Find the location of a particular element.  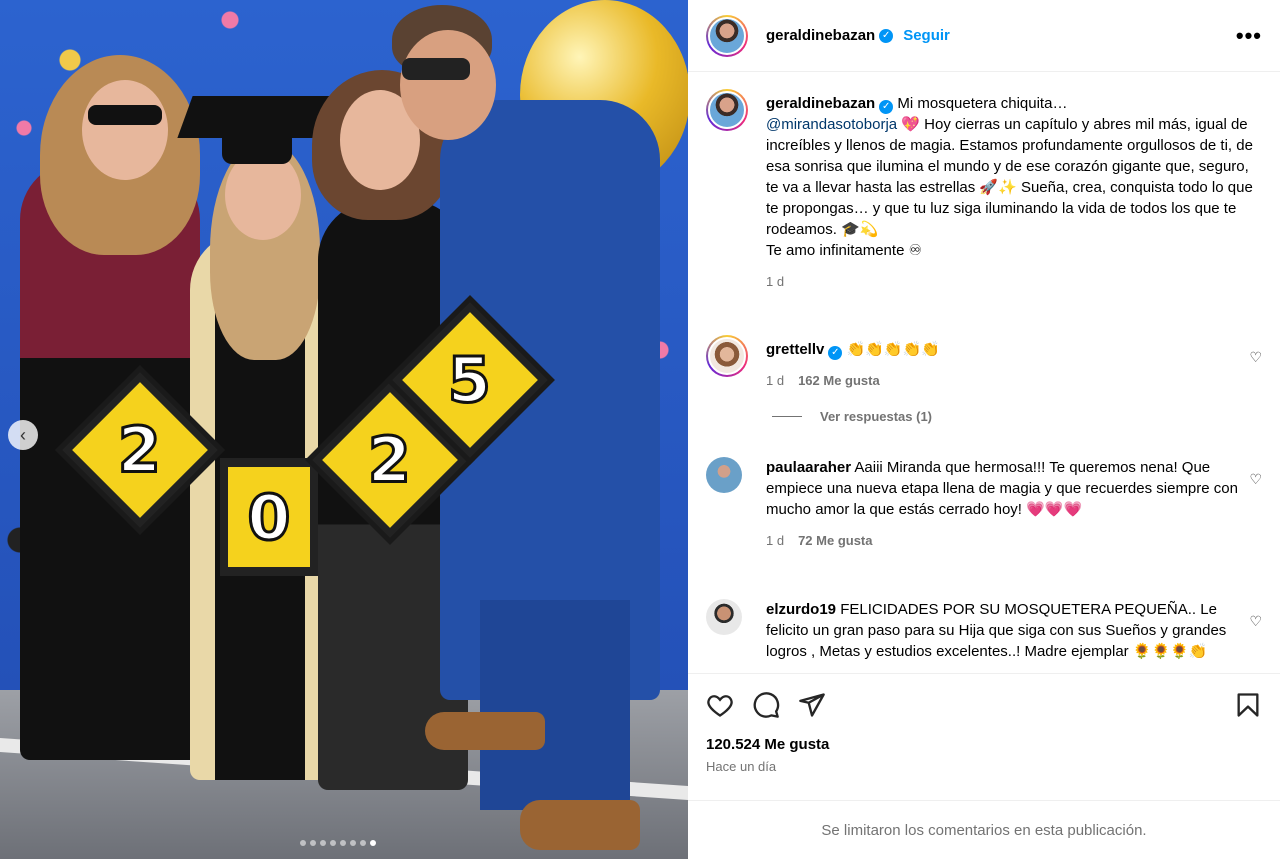

comment-meta: 1 d 162 Me gusta is located at coordinates (1014, 380).